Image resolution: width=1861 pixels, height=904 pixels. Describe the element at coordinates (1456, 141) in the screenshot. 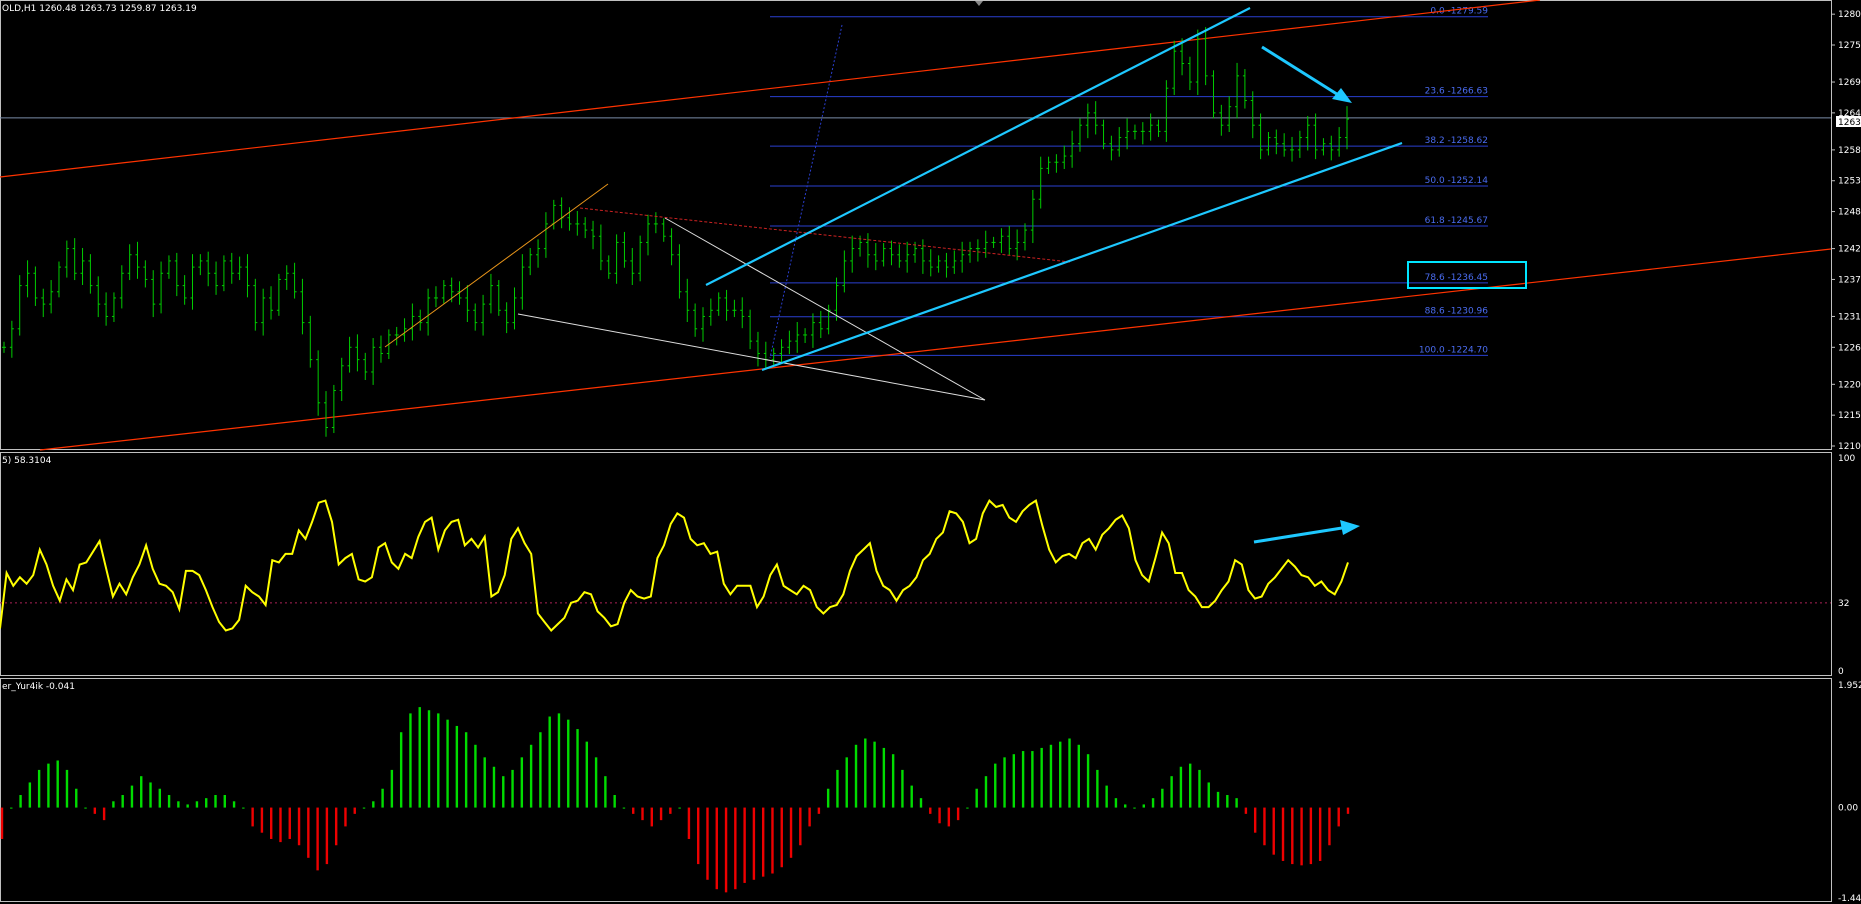

I see `fib-level-label: 38.2 -1258.62` at that location.